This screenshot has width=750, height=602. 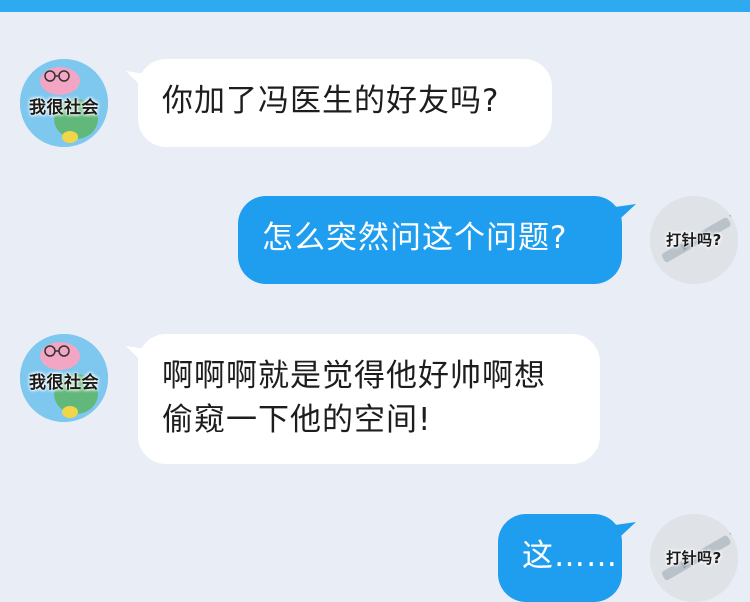 What do you see at coordinates (369, 399) in the screenshot?
I see `chat-bubble-incoming: 啊啊啊就是觉得他好帅啊想 偷窥一下他的空间!` at bounding box center [369, 399].